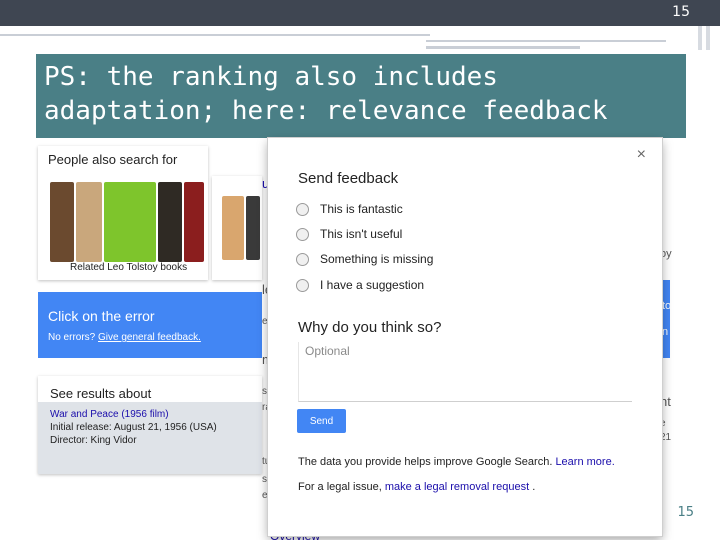 The height and width of the screenshot is (540, 720). What do you see at coordinates (361, 209) in the screenshot?
I see `option-label: This is fantastic` at bounding box center [361, 209].